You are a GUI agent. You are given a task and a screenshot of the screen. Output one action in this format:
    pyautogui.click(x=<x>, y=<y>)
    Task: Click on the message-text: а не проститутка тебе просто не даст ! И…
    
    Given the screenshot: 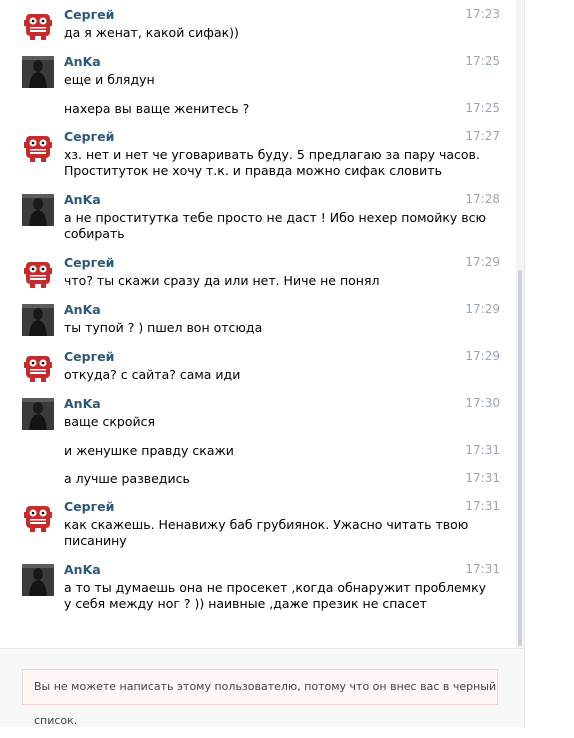 What is the action you would take?
    pyautogui.click(x=275, y=217)
    